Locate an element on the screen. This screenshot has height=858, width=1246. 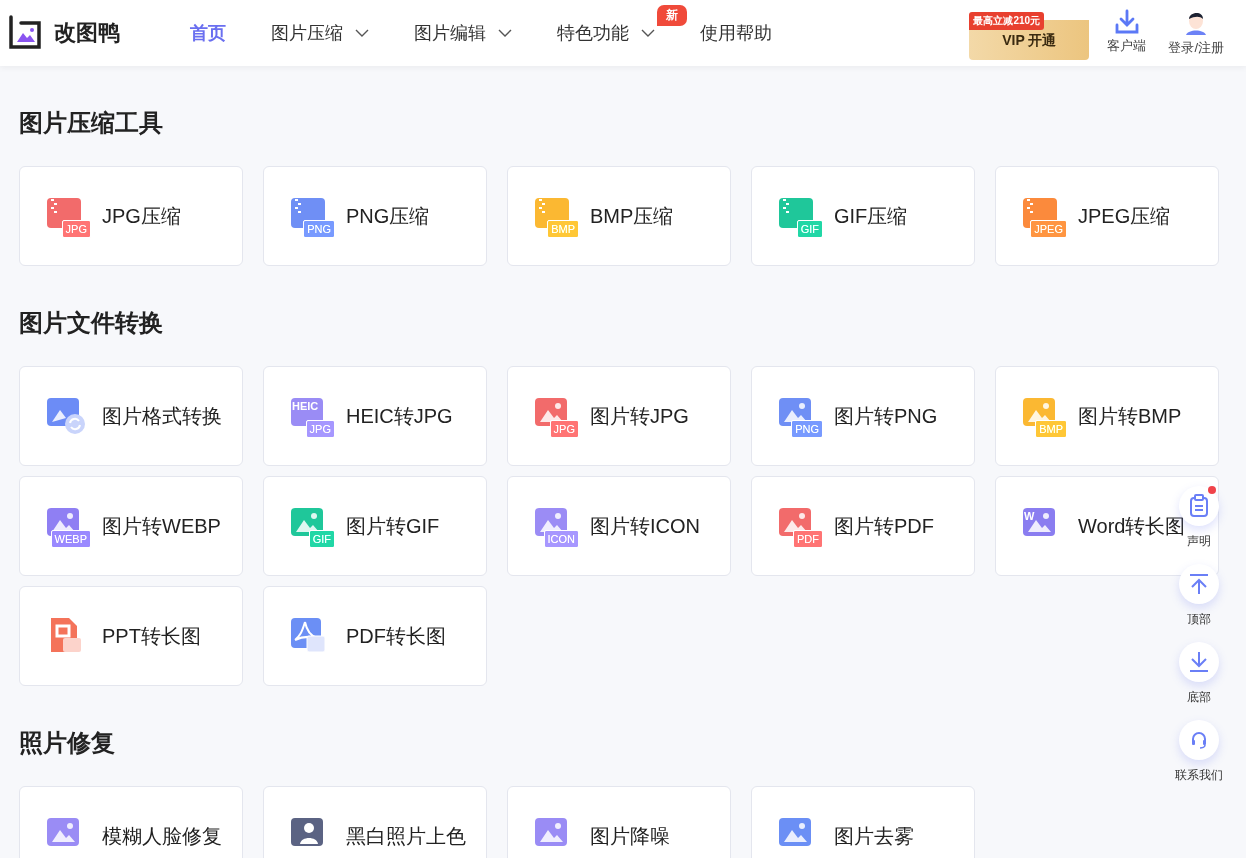
tool-card: GIF 图片转GIF is located at coordinates (375, 526).